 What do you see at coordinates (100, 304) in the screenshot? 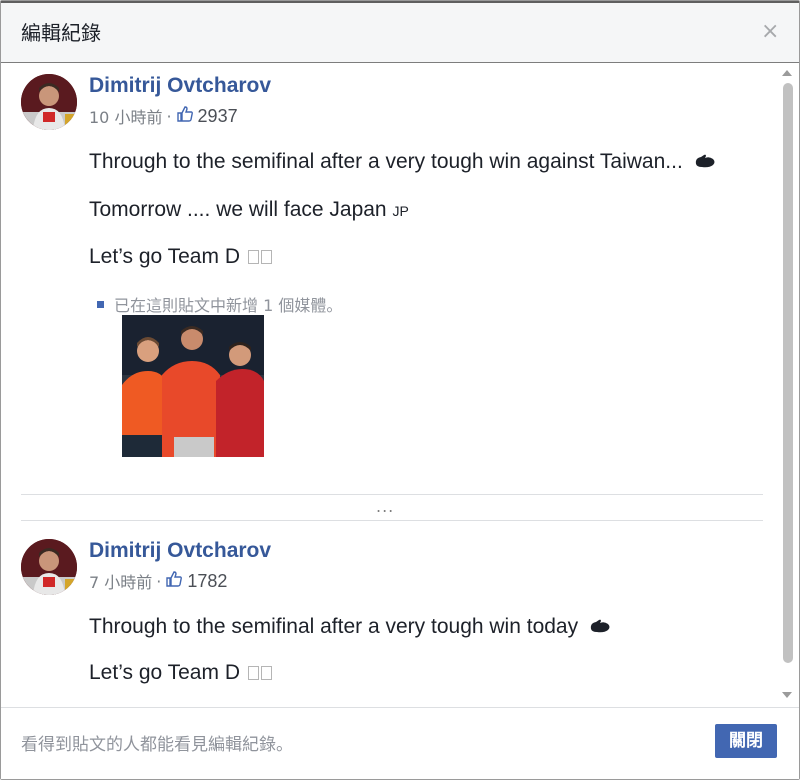
I see `bullet-icon` at bounding box center [100, 304].